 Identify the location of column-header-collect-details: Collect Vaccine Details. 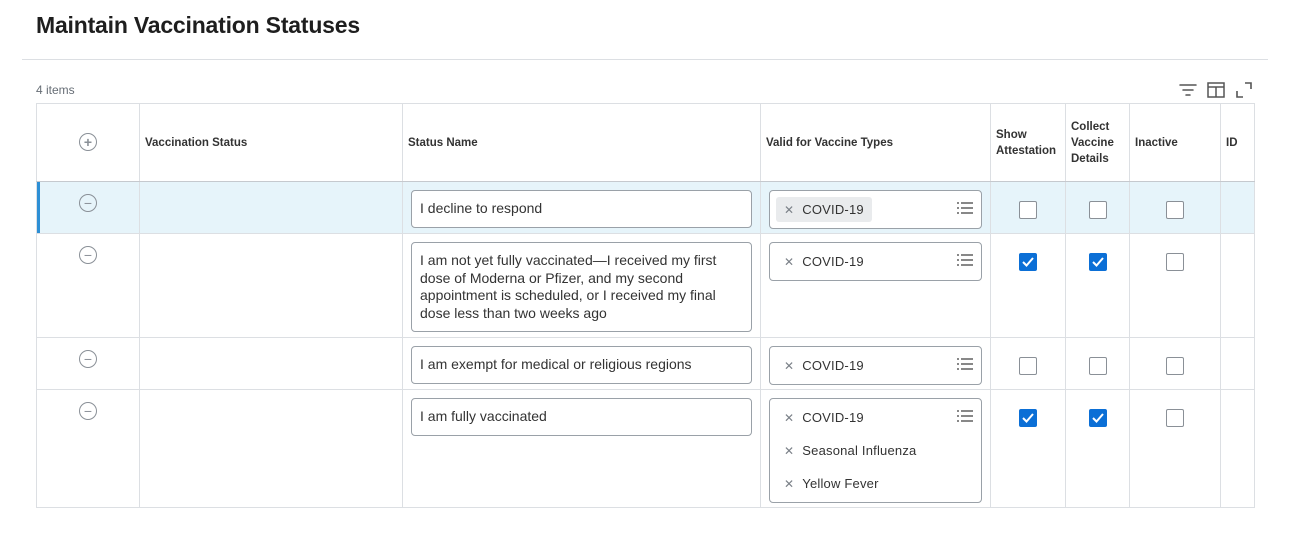
(1097, 142).